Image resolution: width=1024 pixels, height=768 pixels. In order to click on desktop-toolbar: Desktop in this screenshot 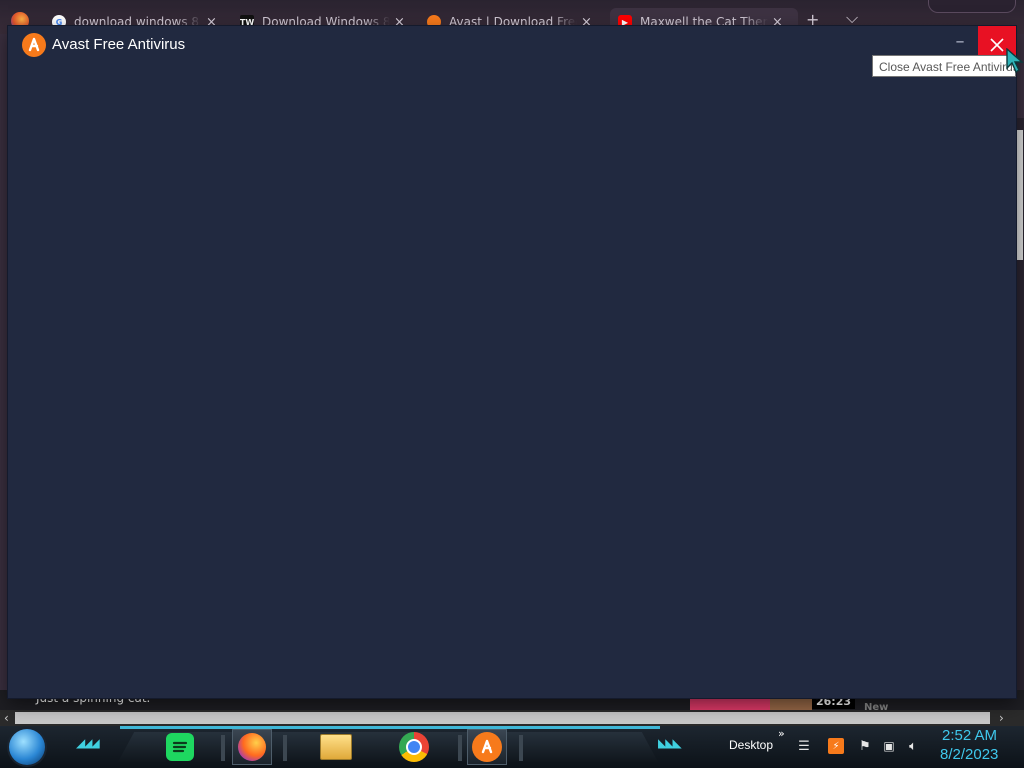, I will do `click(751, 745)`.